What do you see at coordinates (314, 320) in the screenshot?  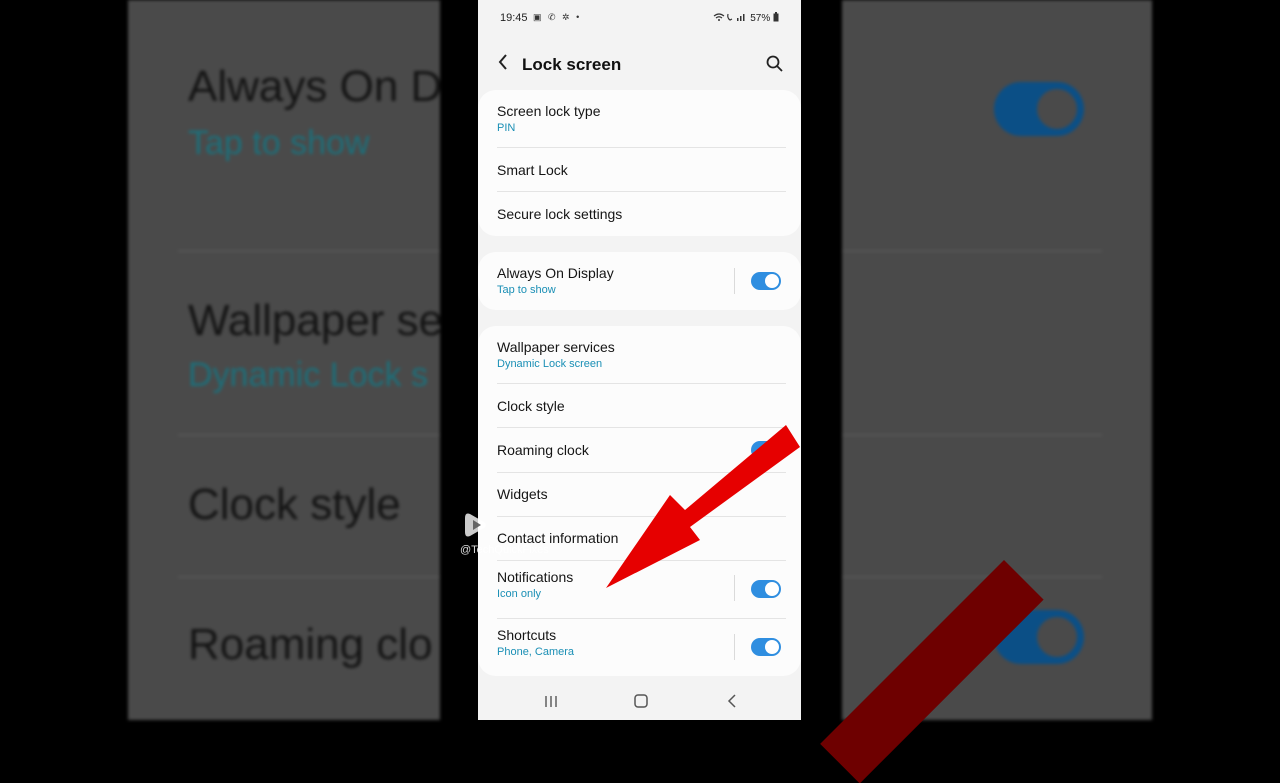 I see `bg-text-wallpaper: Wallpaper se` at bounding box center [314, 320].